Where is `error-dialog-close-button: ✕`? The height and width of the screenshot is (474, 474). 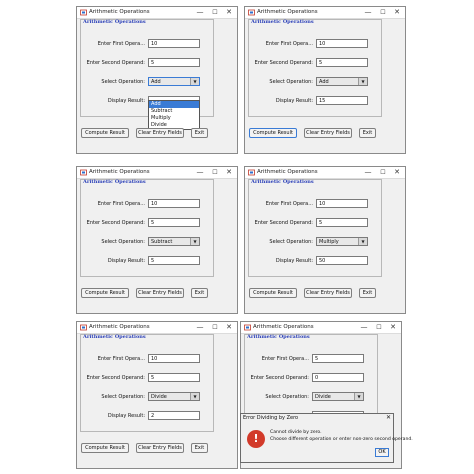 error-dialog-close-button: ✕ is located at coordinates (388, 417).